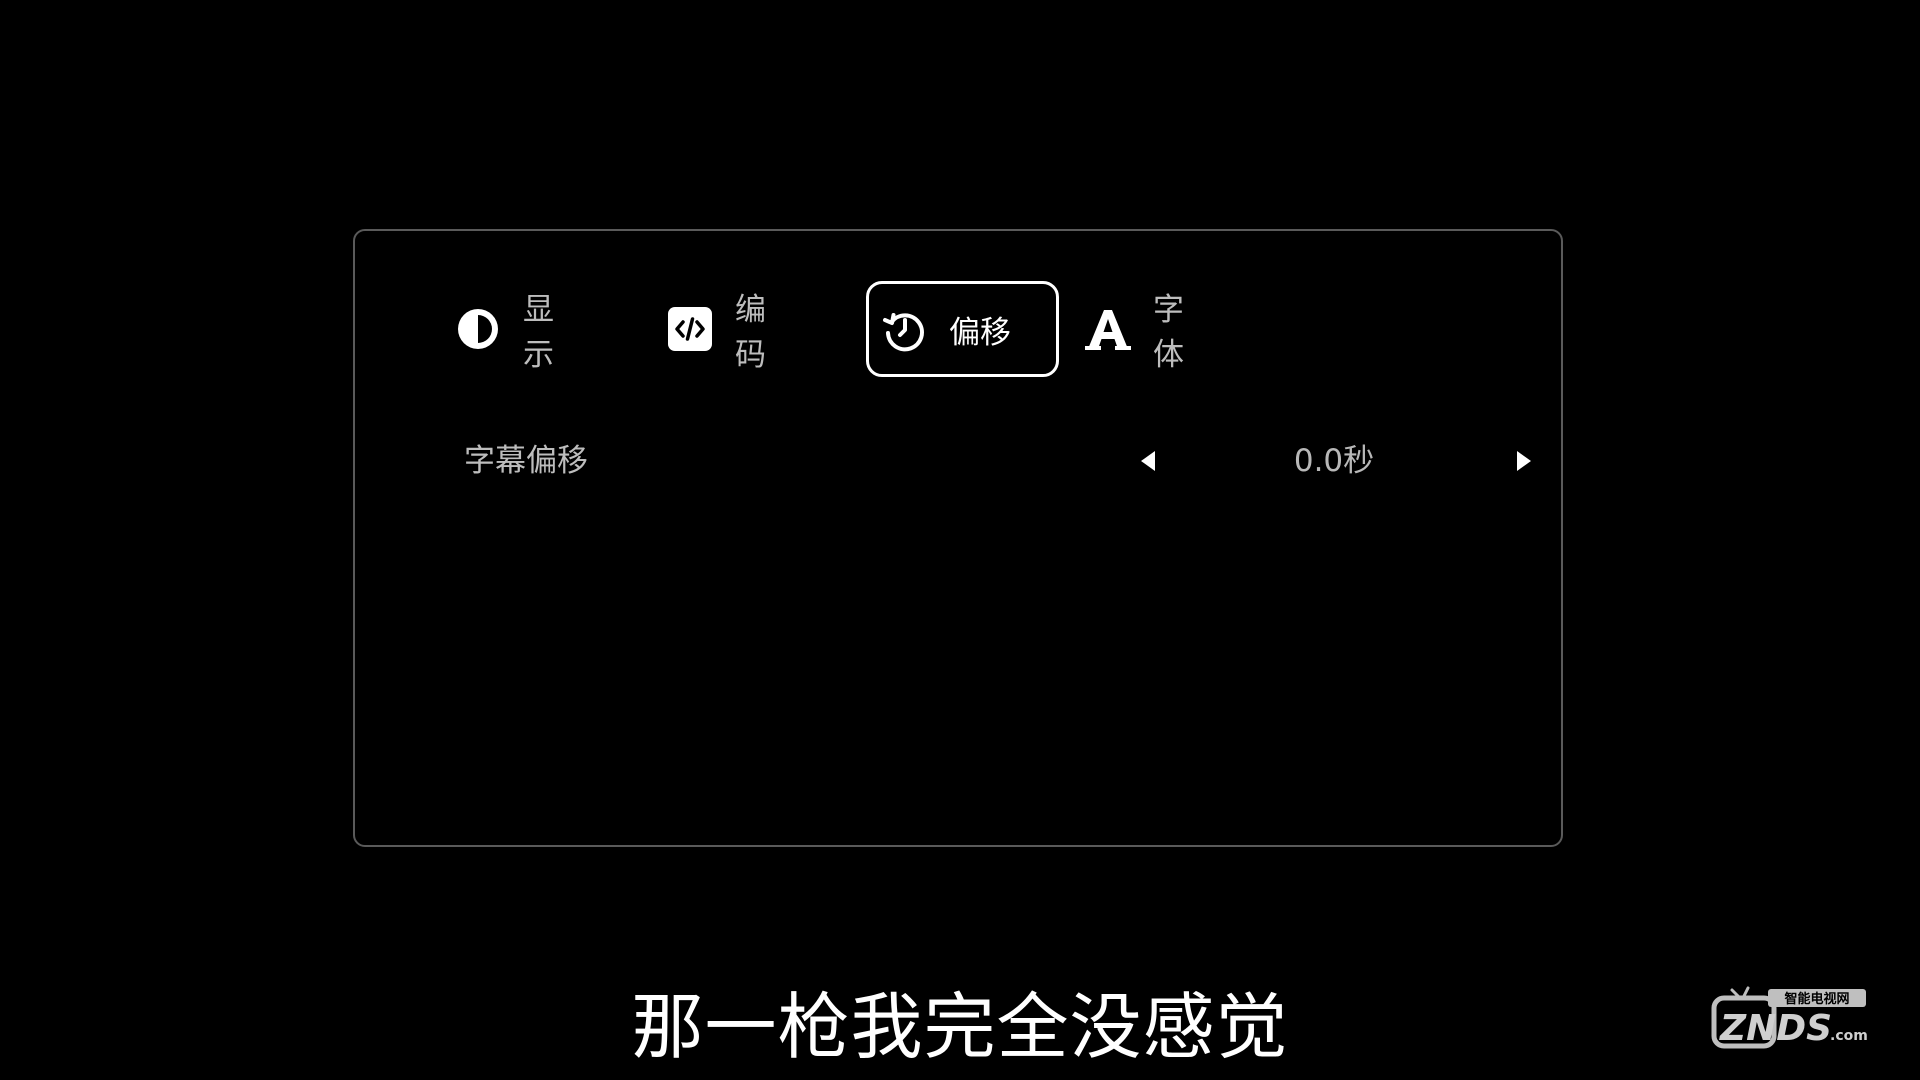 Image resolution: width=1920 pixels, height=1080 pixels. I want to click on arrow-right-icon, so click(1524, 461).